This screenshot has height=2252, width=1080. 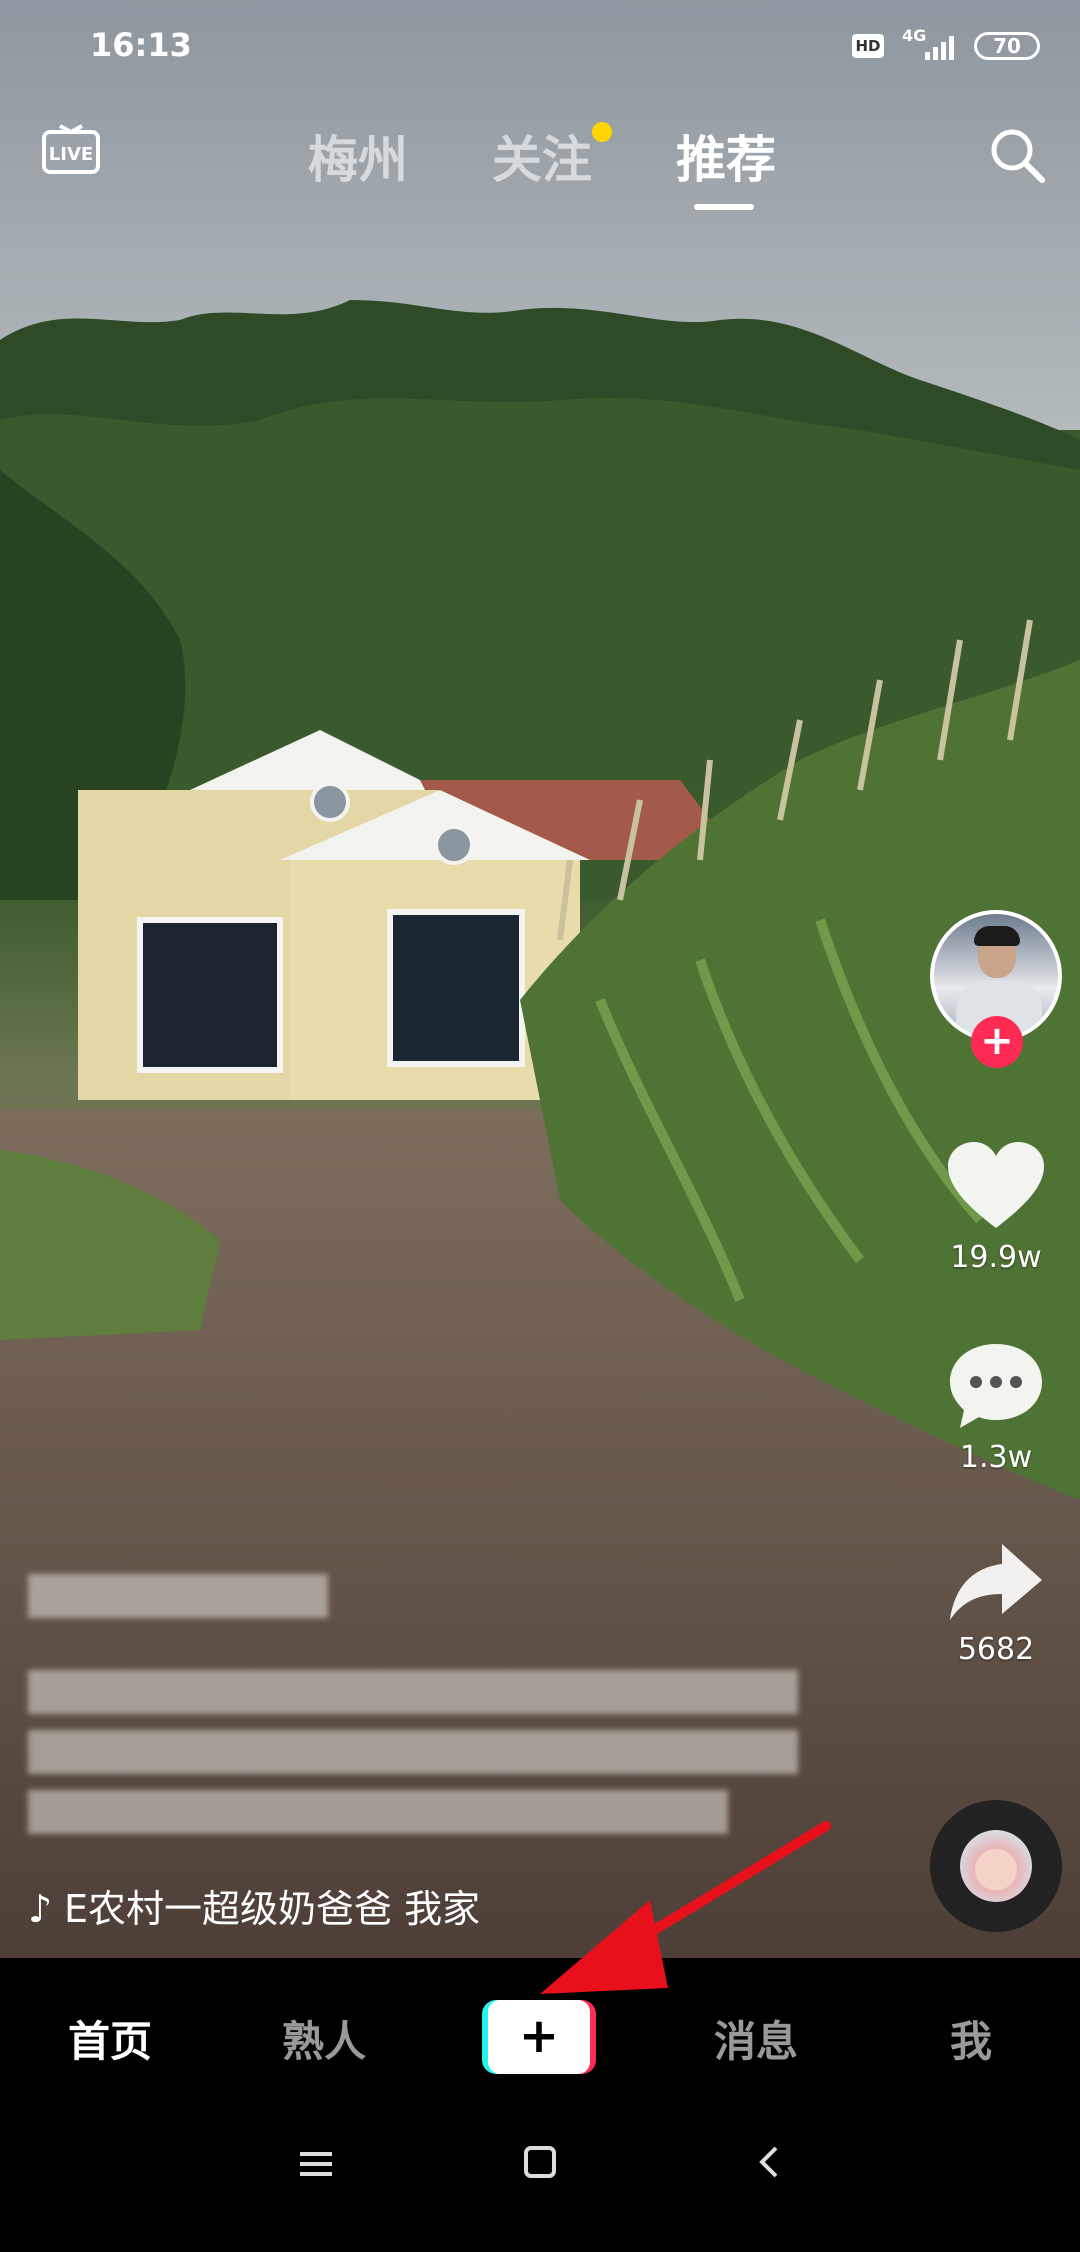 I want to click on nav-home: 首页, so click(x=110, y=2038).